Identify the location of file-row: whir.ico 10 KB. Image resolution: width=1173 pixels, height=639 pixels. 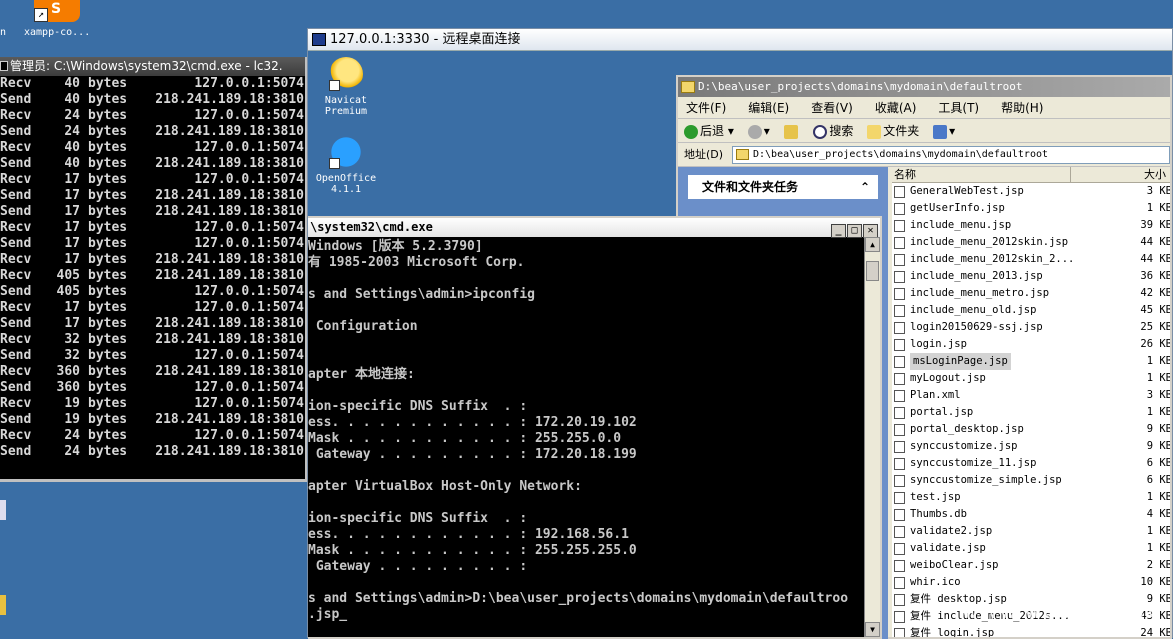
(1031, 582).